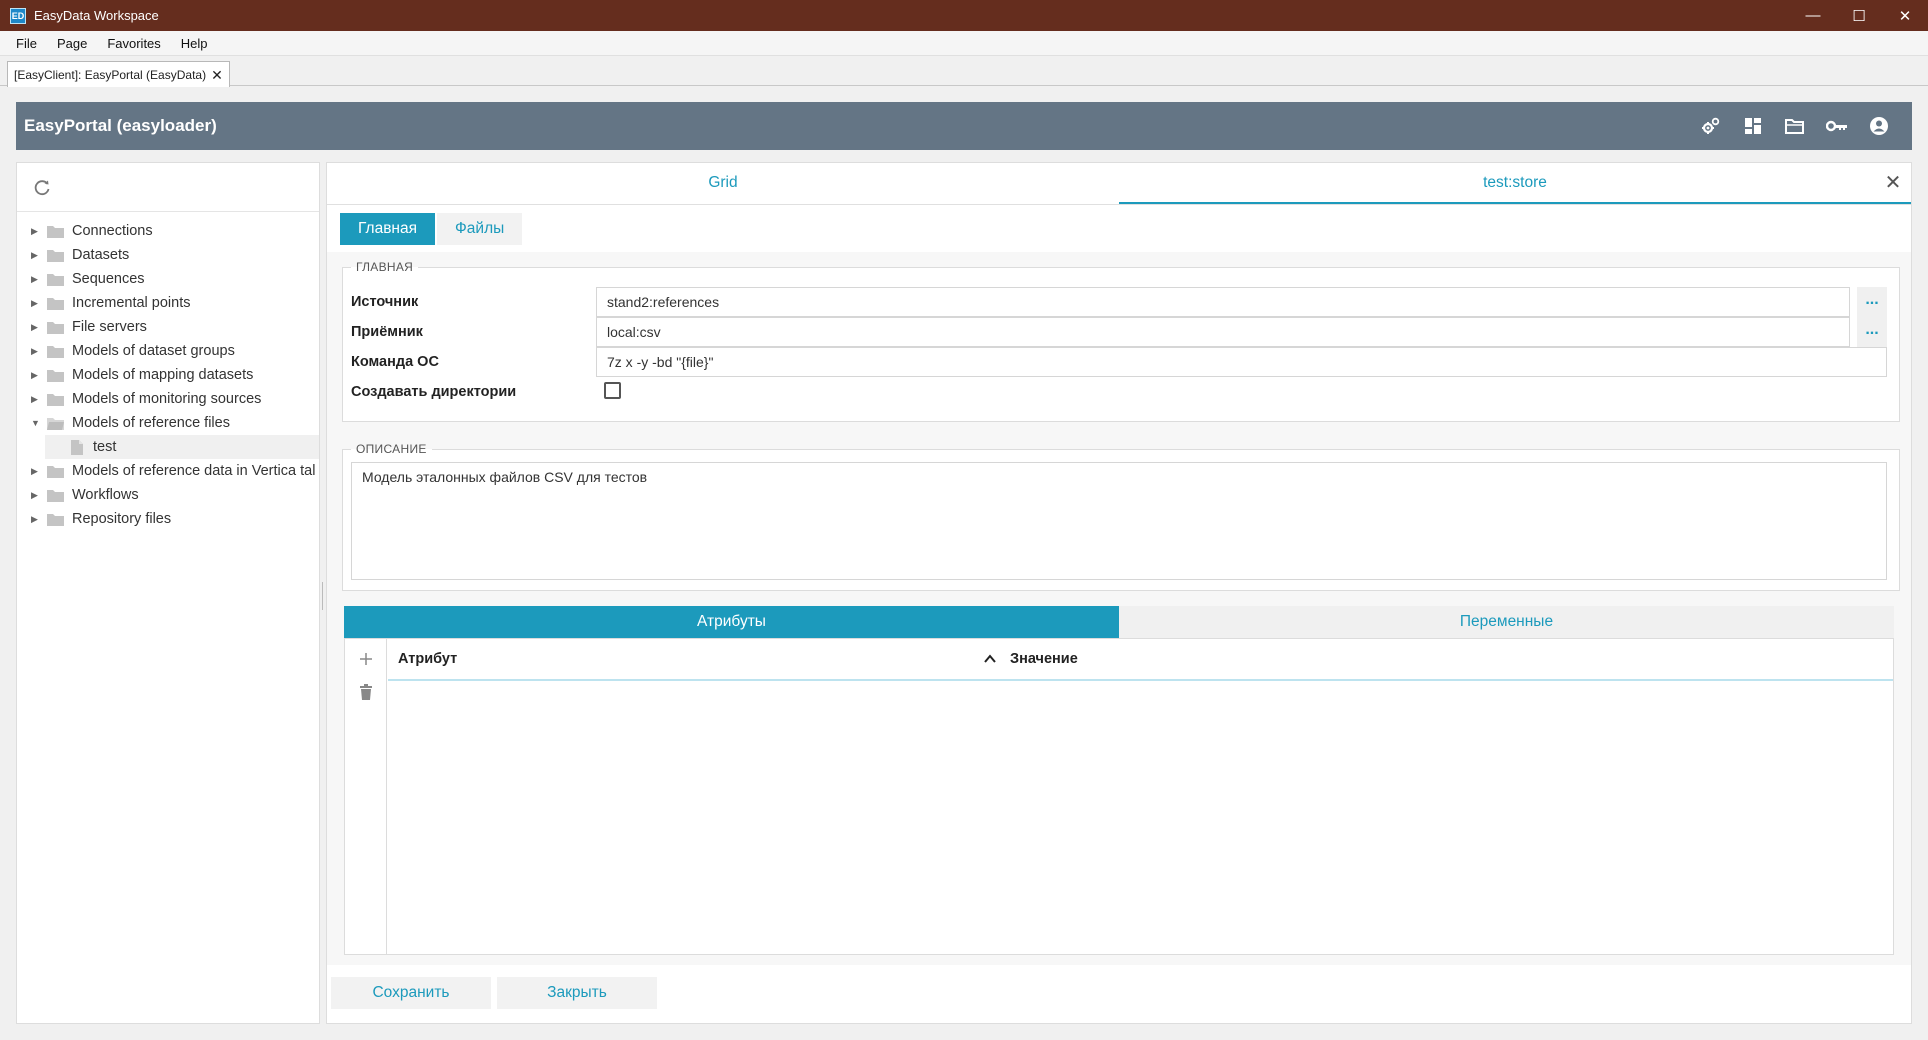 The image size is (1928, 1040). I want to click on menu-favorites: Favorites, so click(133, 43).